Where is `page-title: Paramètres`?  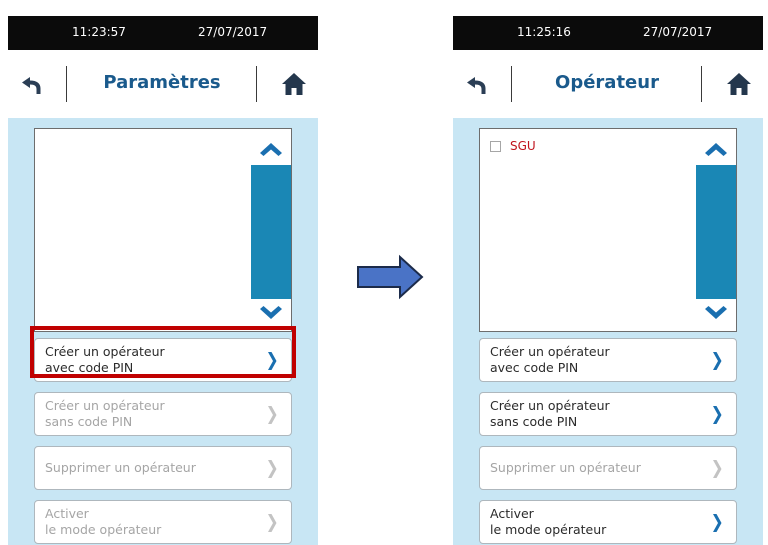
page-title: Paramètres is located at coordinates (162, 82).